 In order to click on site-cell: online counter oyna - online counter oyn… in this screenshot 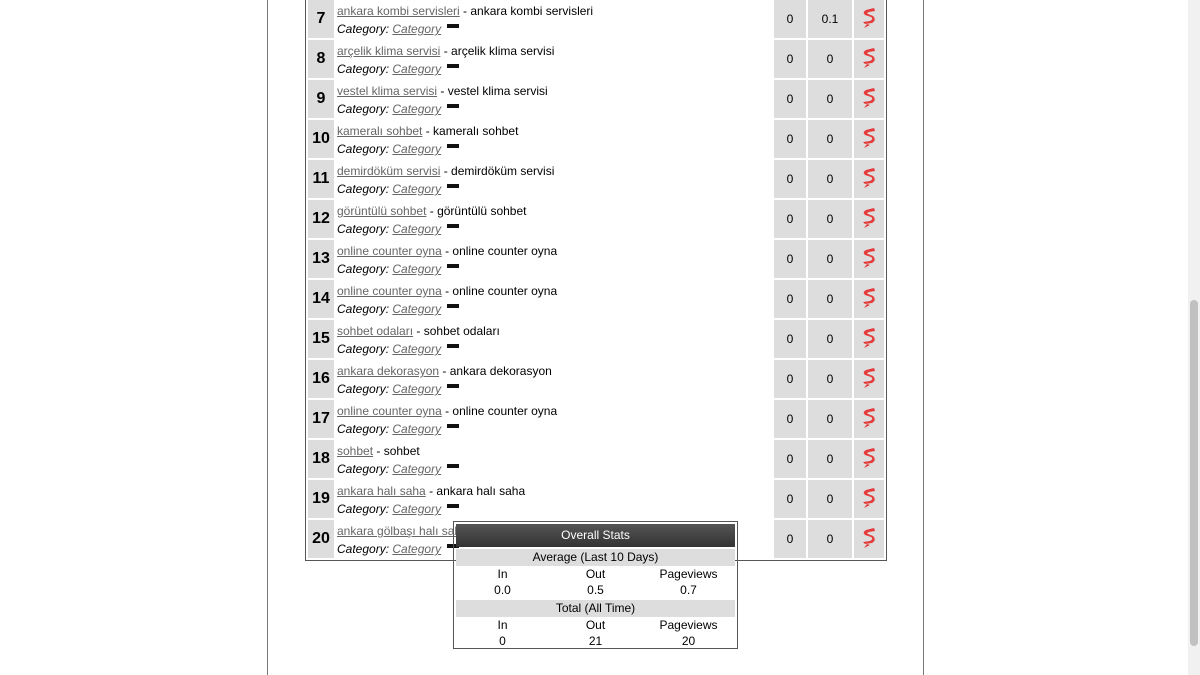, I will do `click(554, 299)`.